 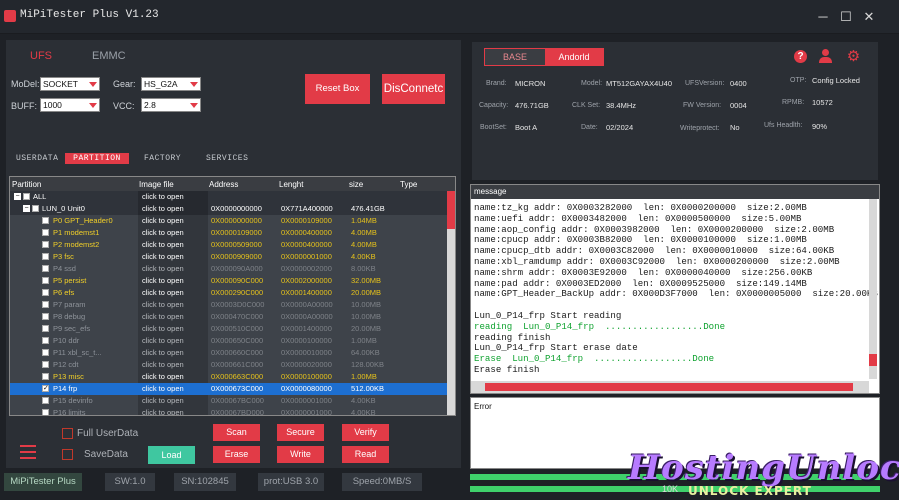 What do you see at coordinates (229, 197) in the screenshot?
I see `table-row: − ALL click to open` at bounding box center [229, 197].